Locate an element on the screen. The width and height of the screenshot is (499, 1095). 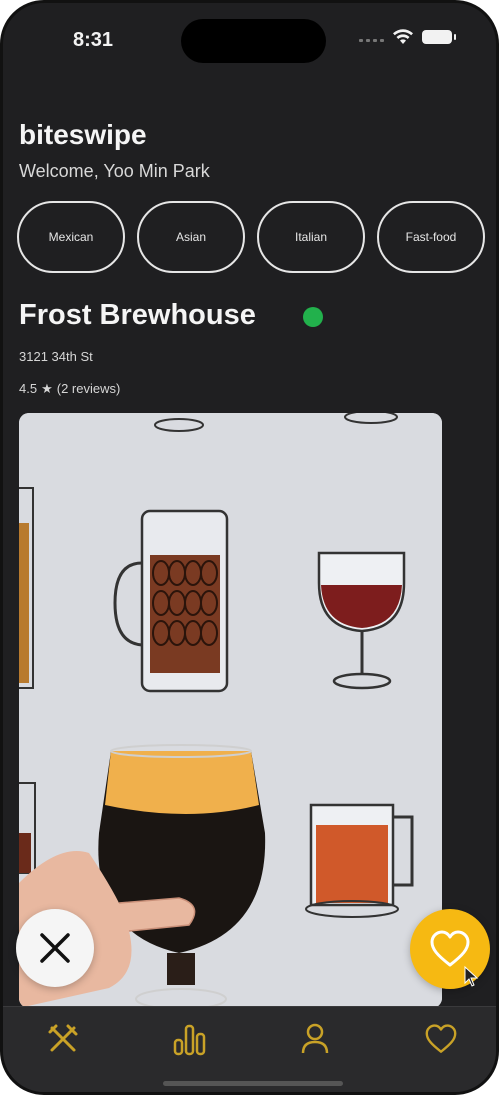
user-icon is located at coordinates (315, 1038).